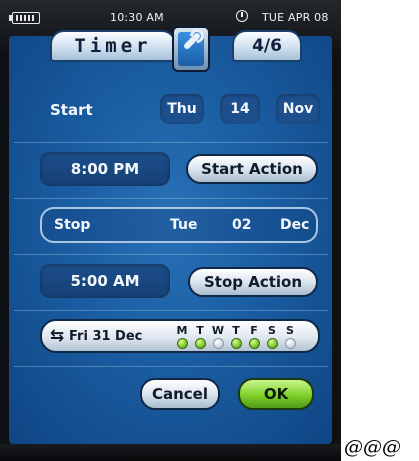  I want to click on weekday-letter: W, so click(218, 330).